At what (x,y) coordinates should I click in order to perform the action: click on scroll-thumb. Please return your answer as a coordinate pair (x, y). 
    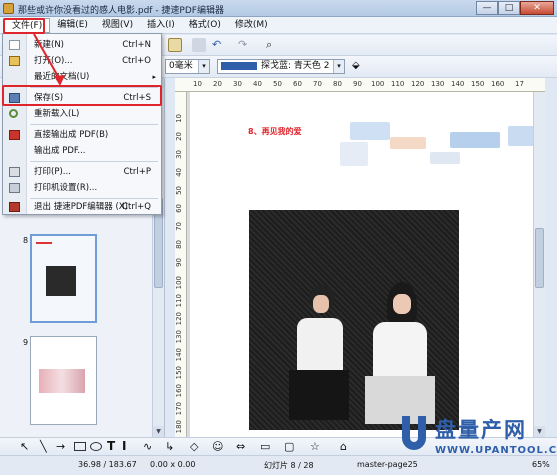
    Looking at the image, I should click on (539, 258).